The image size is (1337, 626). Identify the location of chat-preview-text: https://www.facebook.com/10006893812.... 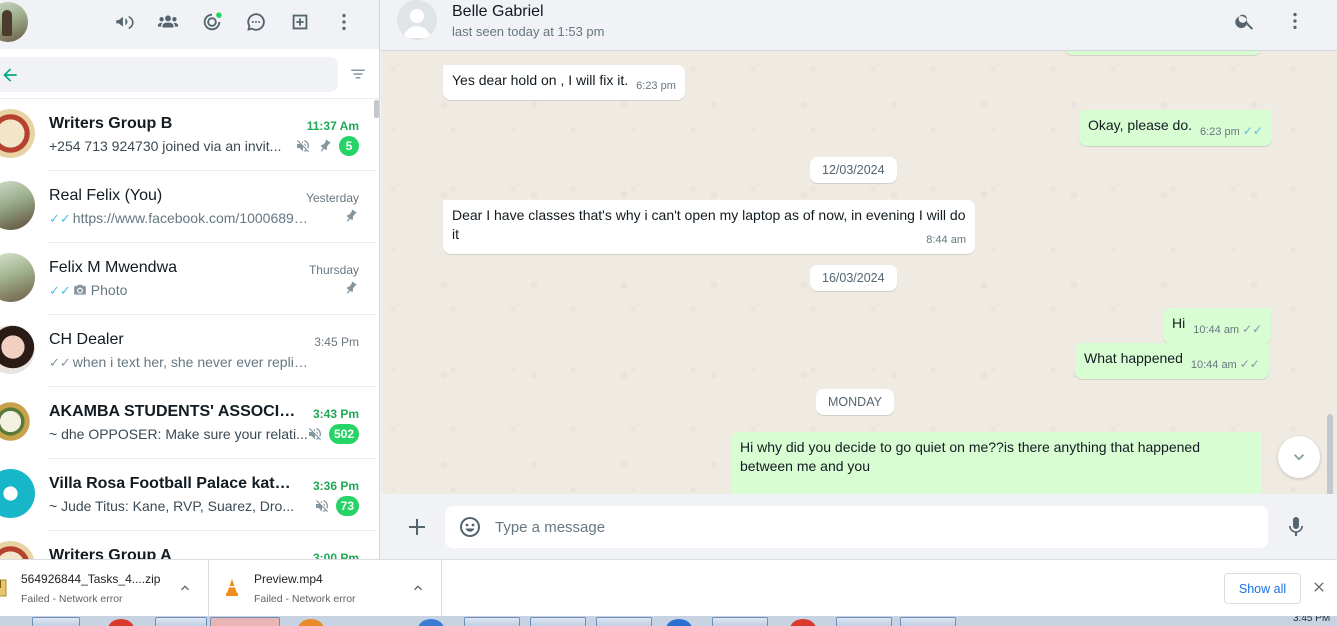
(191, 218).